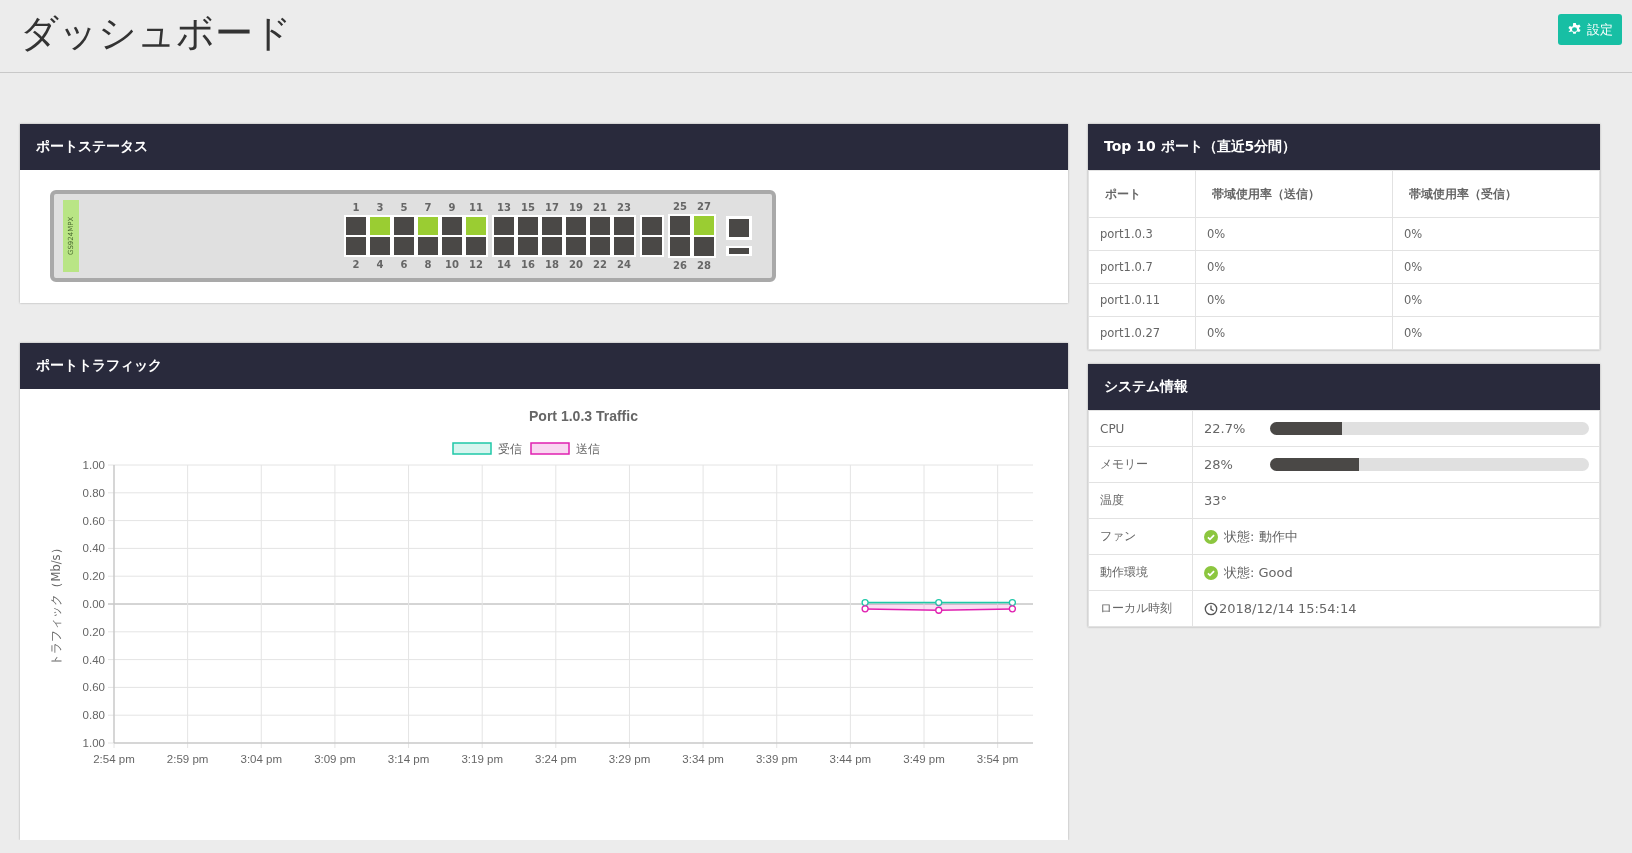 This screenshot has width=1632, height=853. What do you see at coordinates (528, 208) in the screenshot?
I see `port-number: 15` at bounding box center [528, 208].